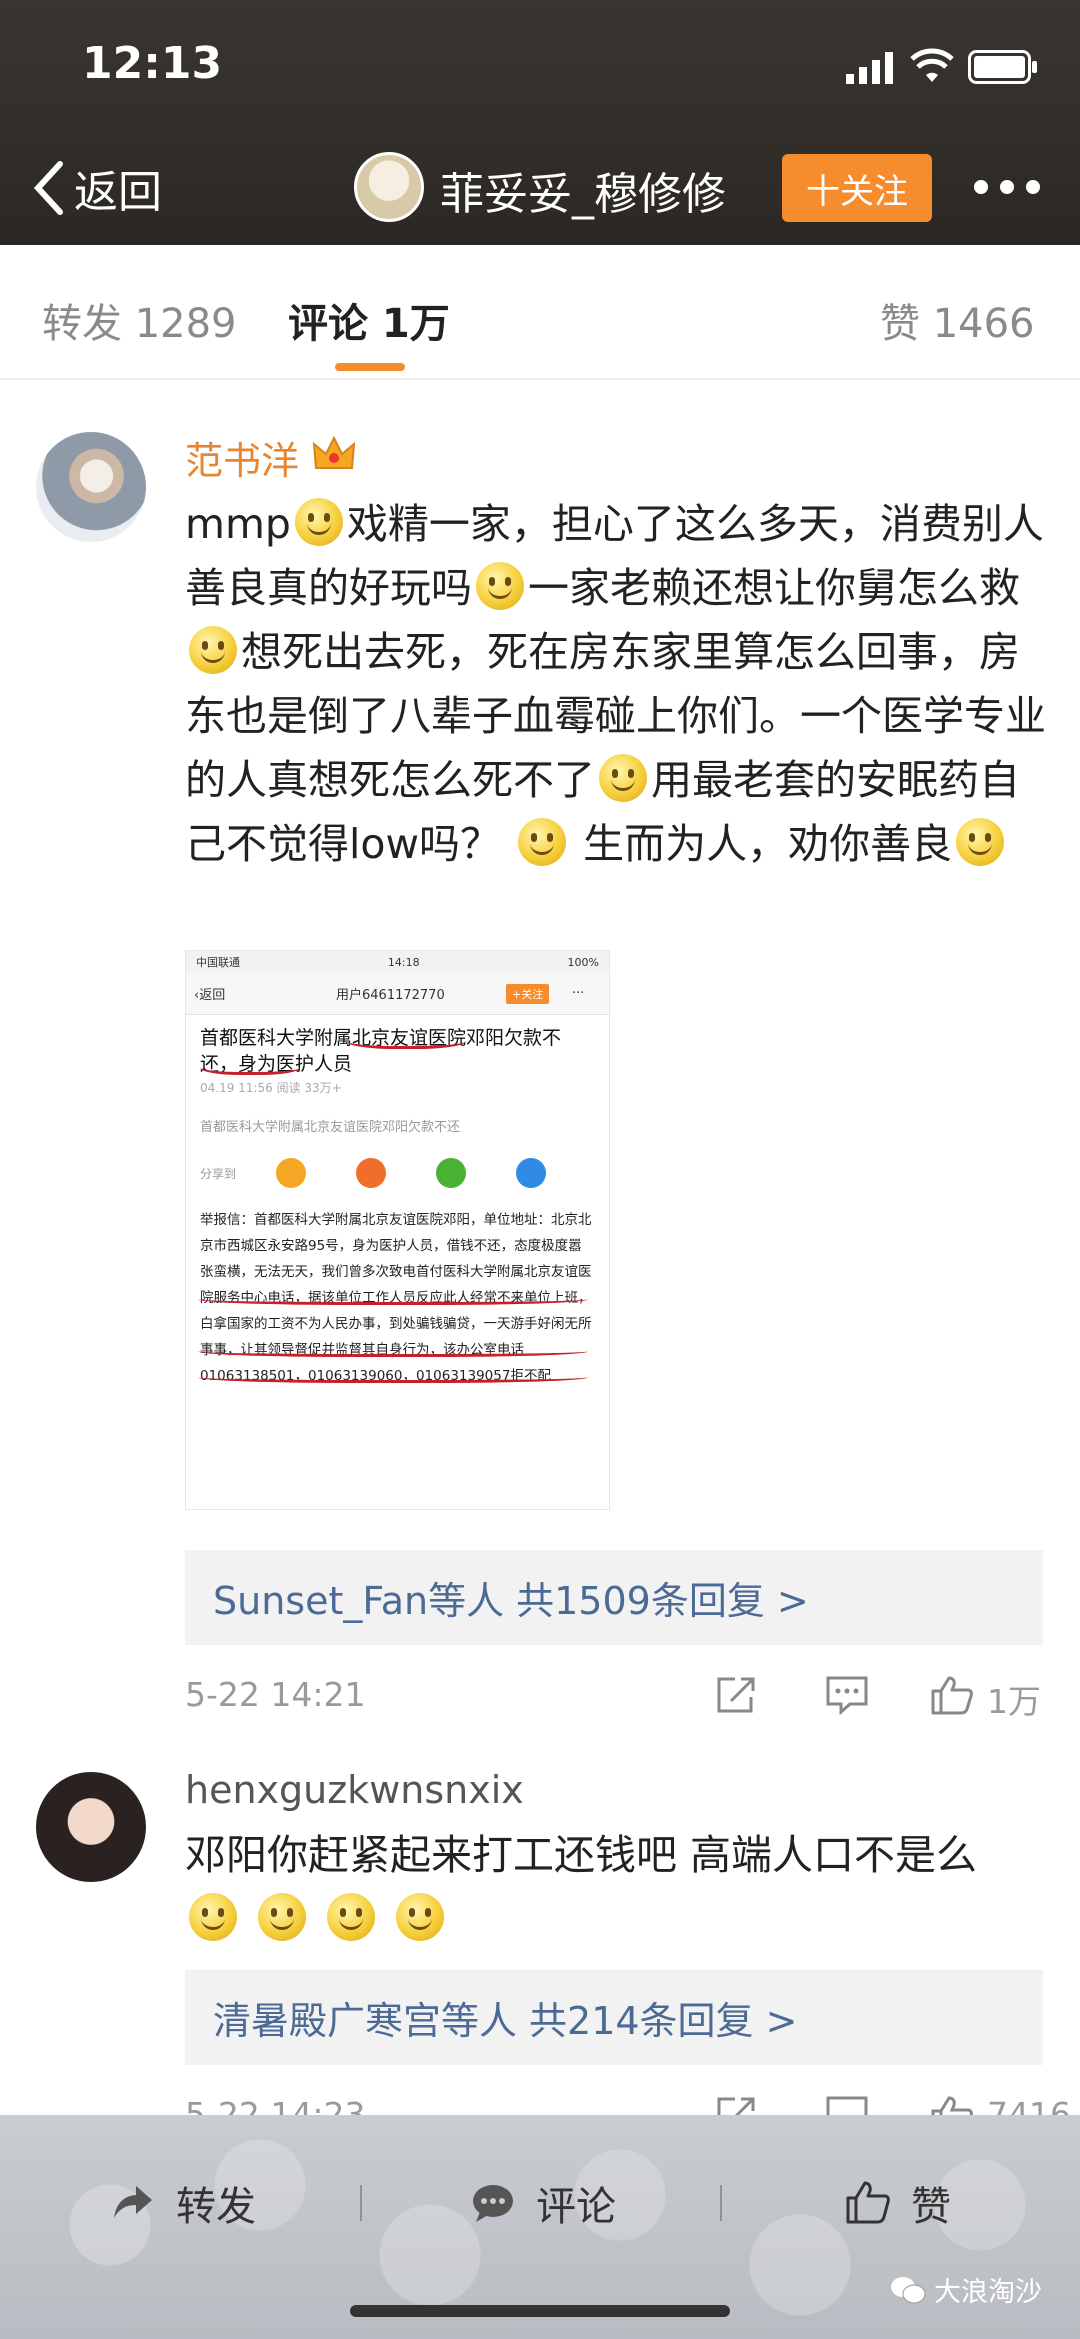  I want to click on like-icon, so click(952, 1695).